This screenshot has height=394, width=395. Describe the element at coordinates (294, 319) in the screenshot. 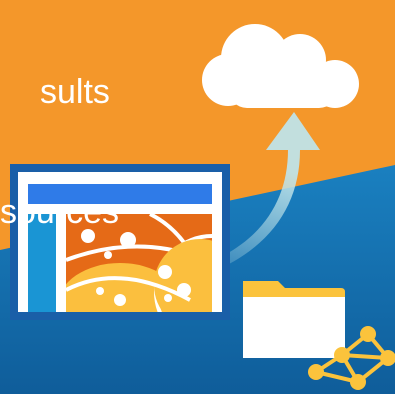

I see `folder-icon` at that location.